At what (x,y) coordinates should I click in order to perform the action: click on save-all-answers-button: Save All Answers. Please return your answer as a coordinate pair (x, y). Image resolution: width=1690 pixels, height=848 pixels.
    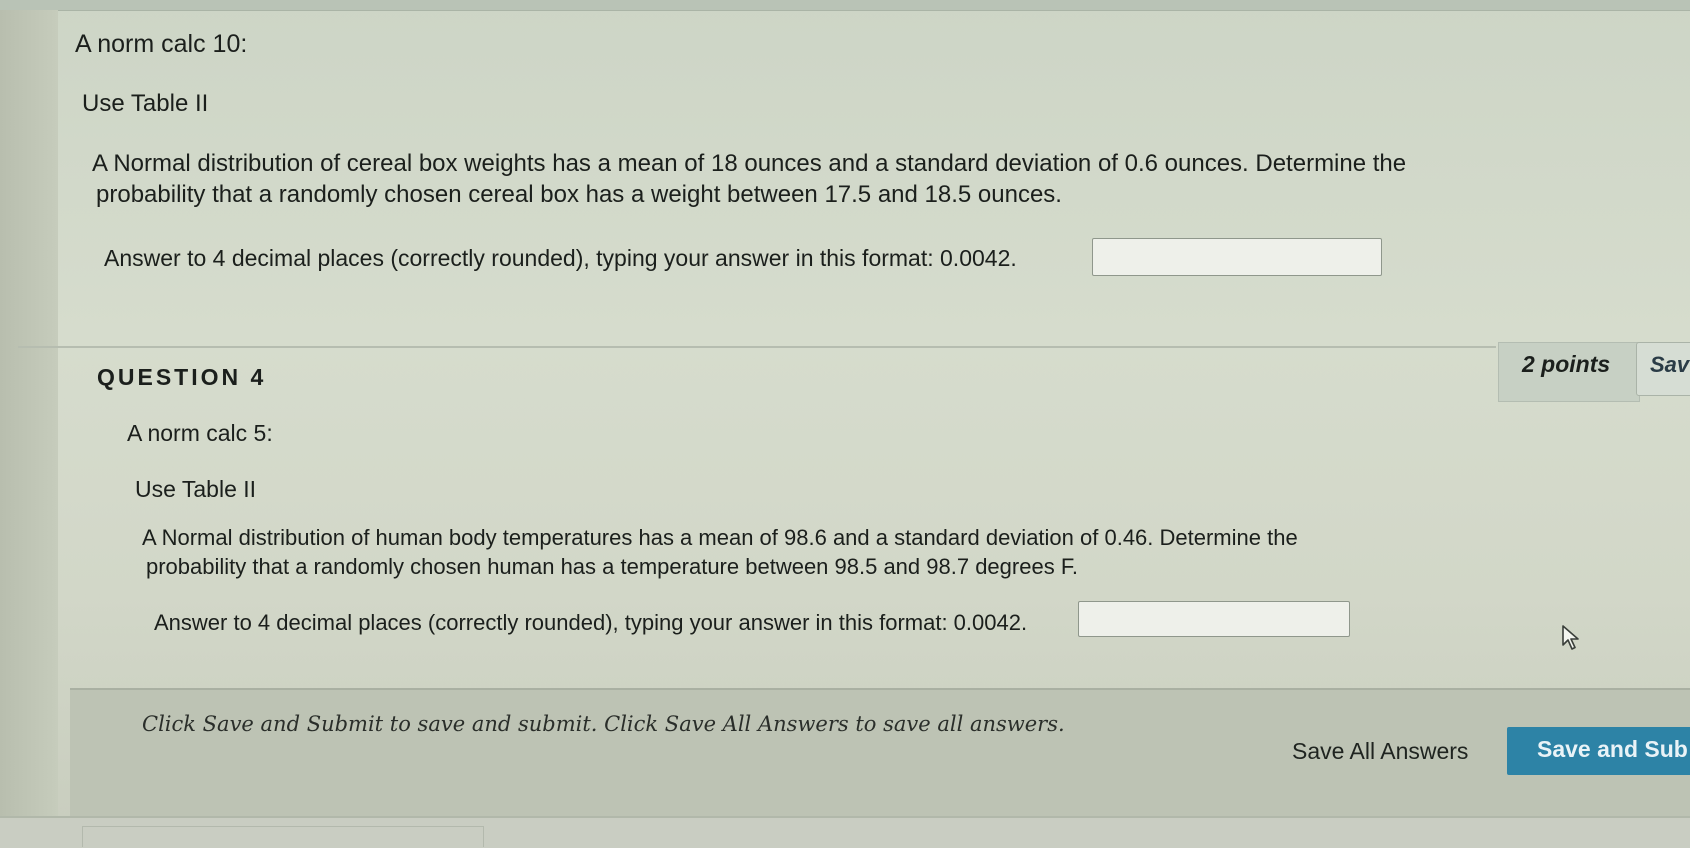
    Looking at the image, I should click on (1380, 751).